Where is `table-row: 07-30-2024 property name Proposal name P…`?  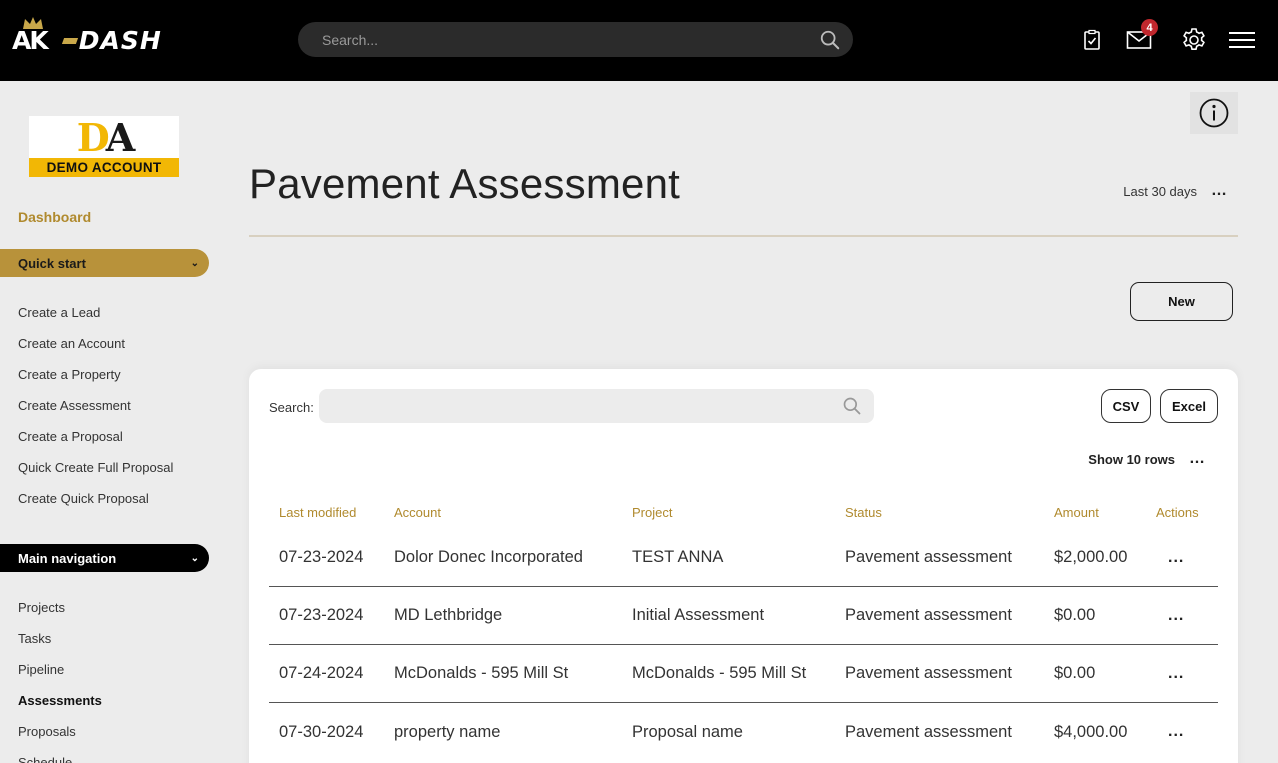 table-row: 07-30-2024 property name Proposal name P… is located at coordinates (743, 732).